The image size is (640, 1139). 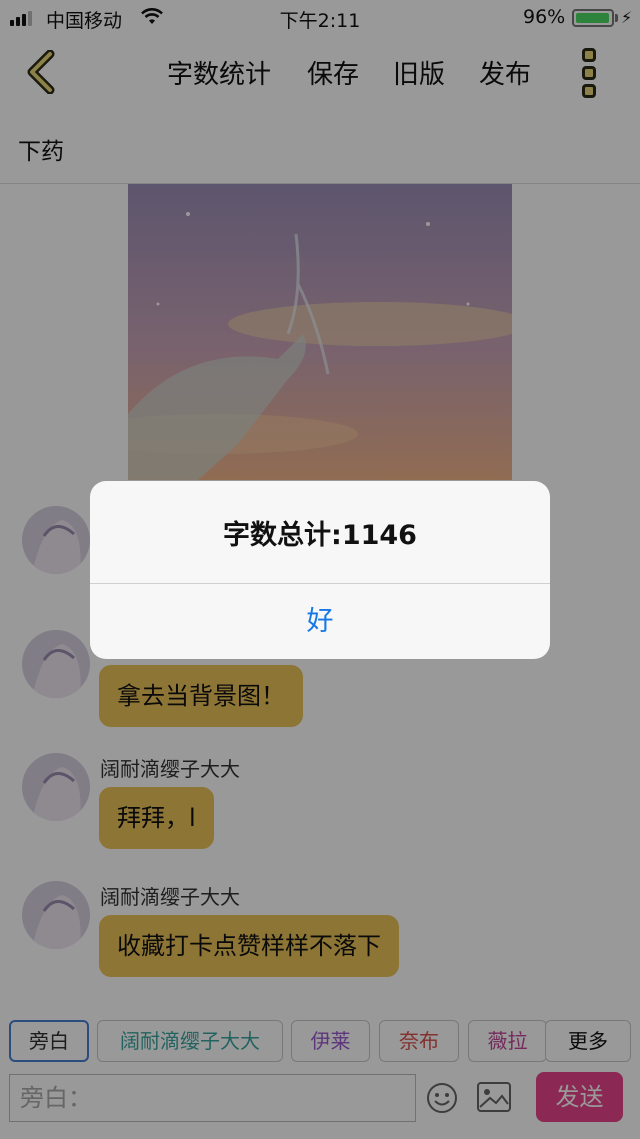 What do you see at coordinates (320, 570) in the screenshot?
I see `word-count-alert: 字数总计:1146 好` at bounding box center [320, 570].